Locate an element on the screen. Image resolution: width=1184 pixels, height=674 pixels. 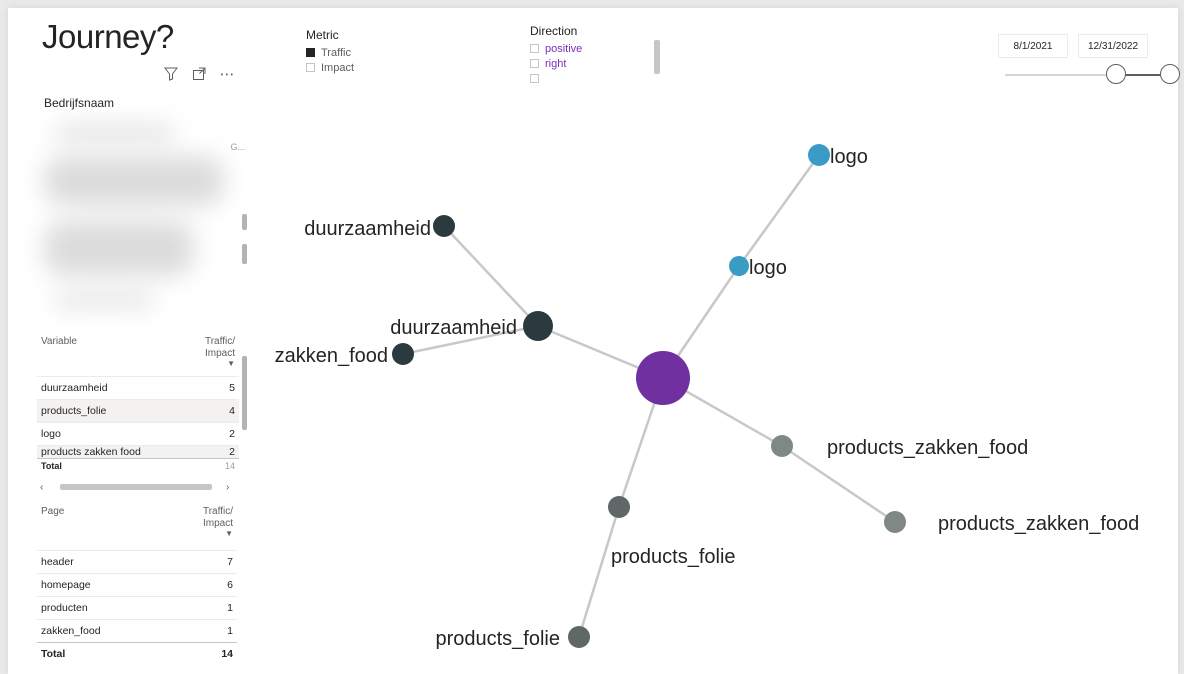
report-title: Journey? is located at coordinates (108, 36).